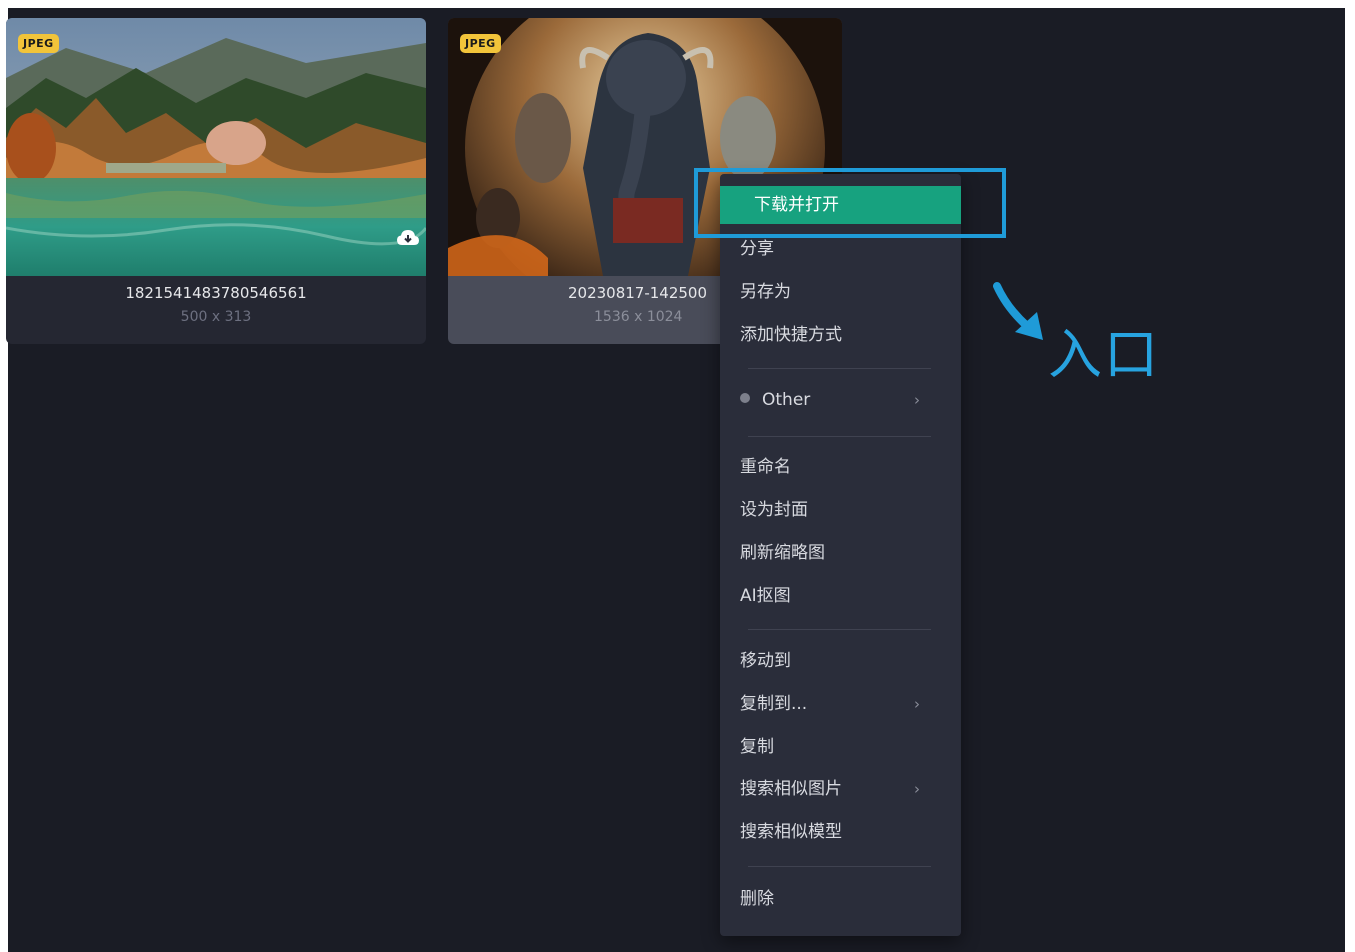  I want to click on tag-dot-icon, so click(745, 398).